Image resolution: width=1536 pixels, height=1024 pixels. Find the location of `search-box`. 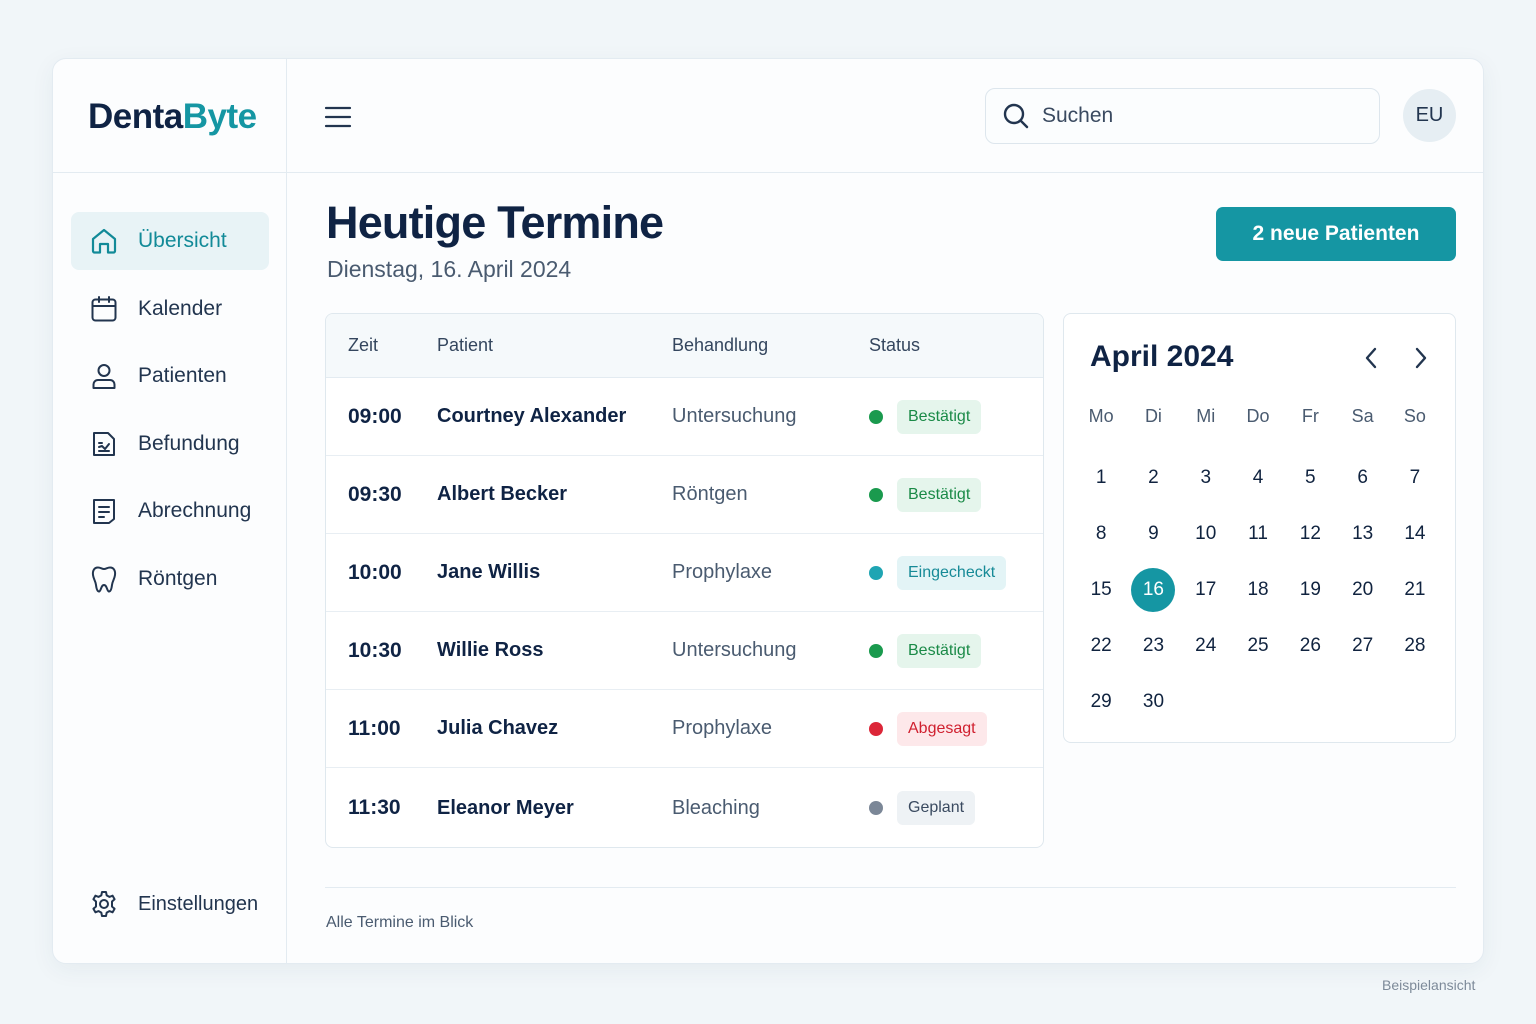

search-box is located at coordinates (1182, 116).